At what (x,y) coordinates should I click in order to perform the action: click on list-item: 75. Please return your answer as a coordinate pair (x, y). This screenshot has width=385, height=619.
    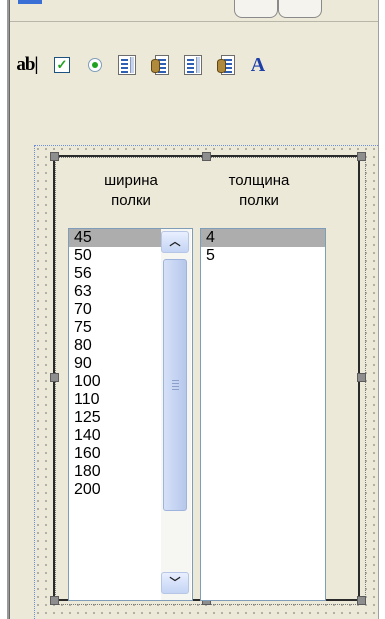
    Looking at the image, I should click on (115, 328).